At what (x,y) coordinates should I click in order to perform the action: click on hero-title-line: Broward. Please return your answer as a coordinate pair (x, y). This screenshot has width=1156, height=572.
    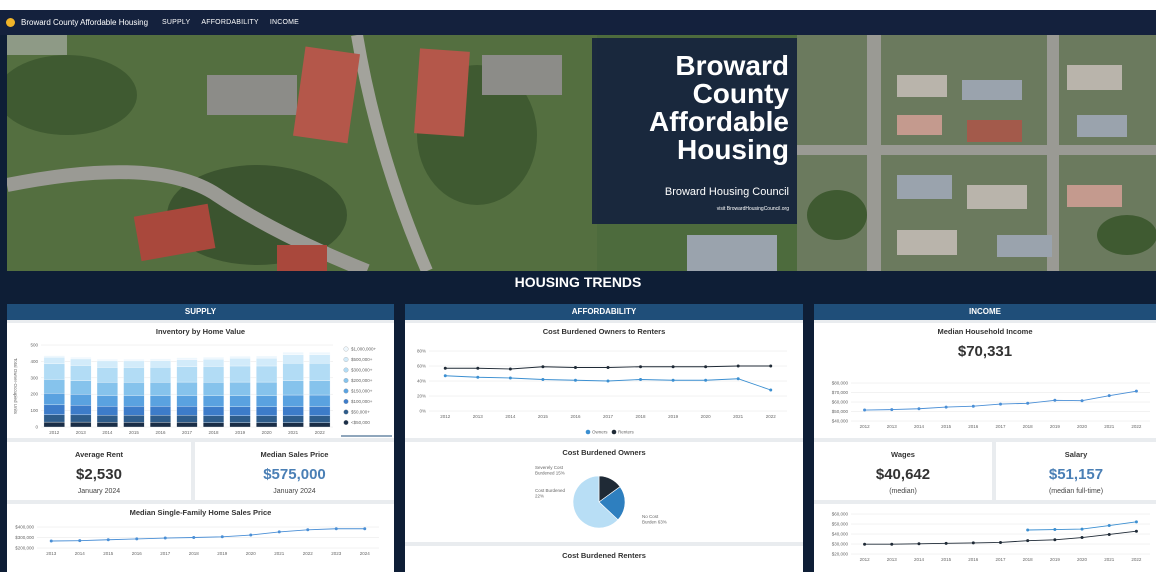
    Looking at the image, I should click on (732, 65).